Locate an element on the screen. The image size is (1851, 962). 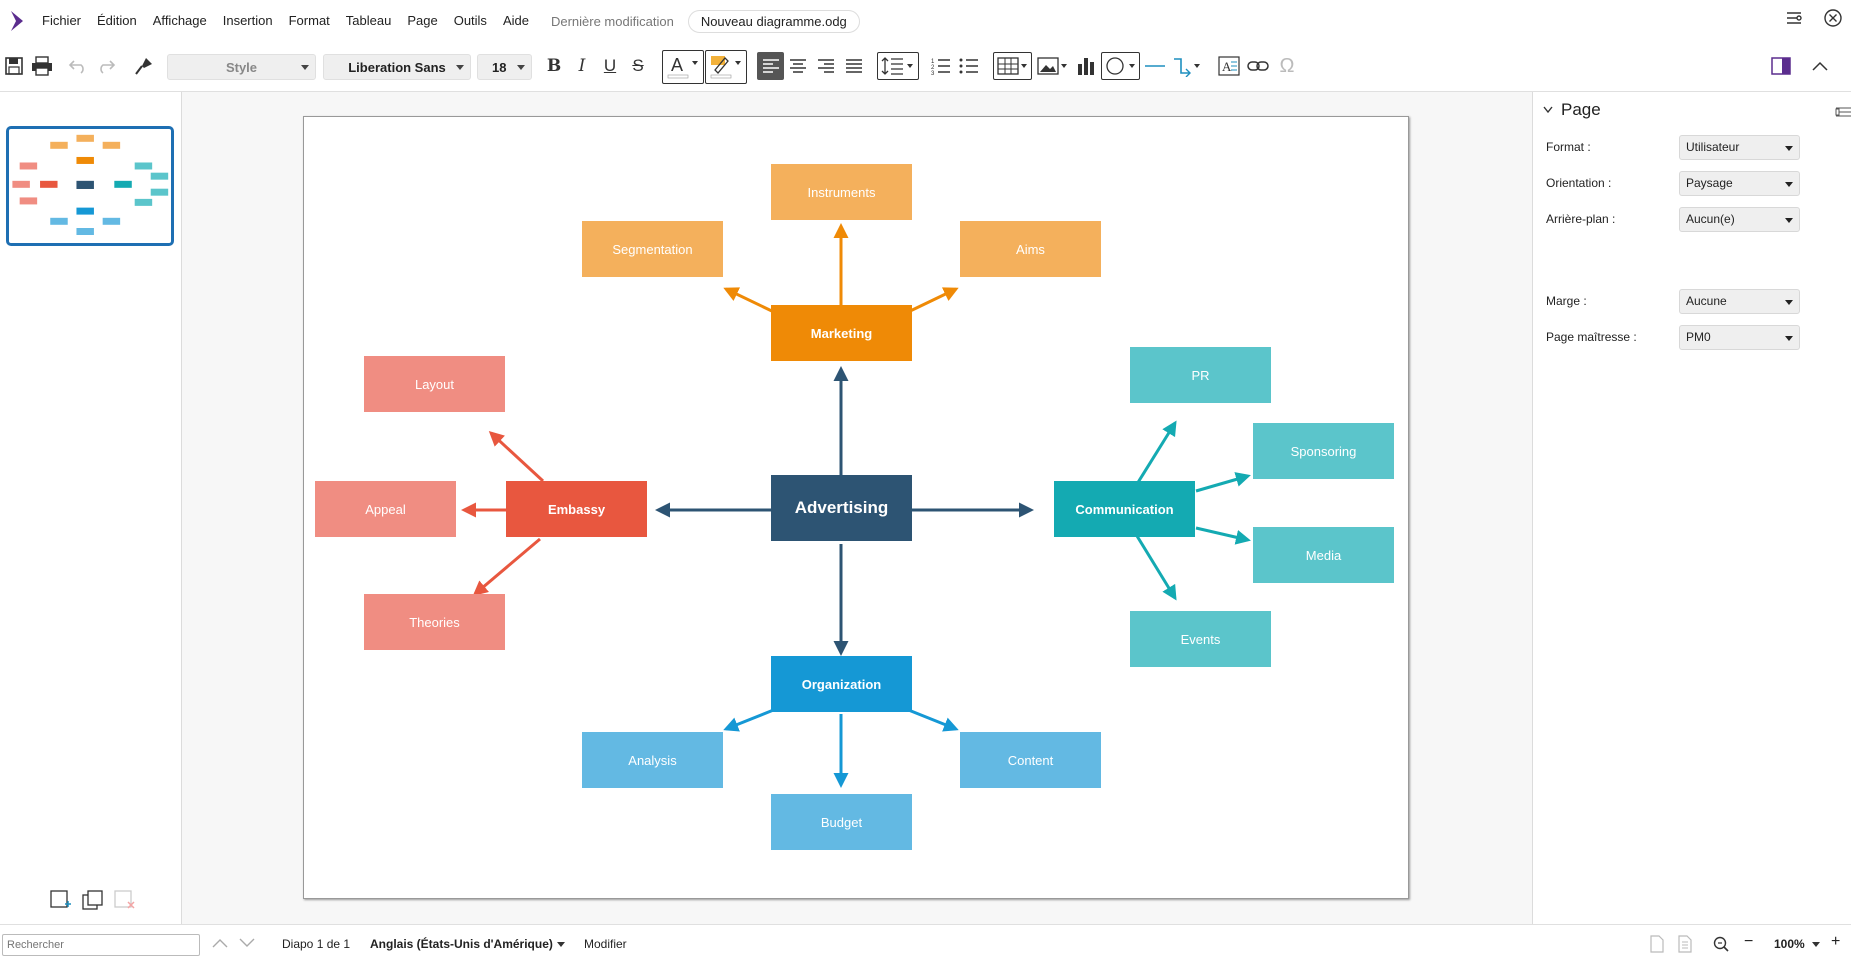
node-pr: PR is located at coordinates (1200, 375).